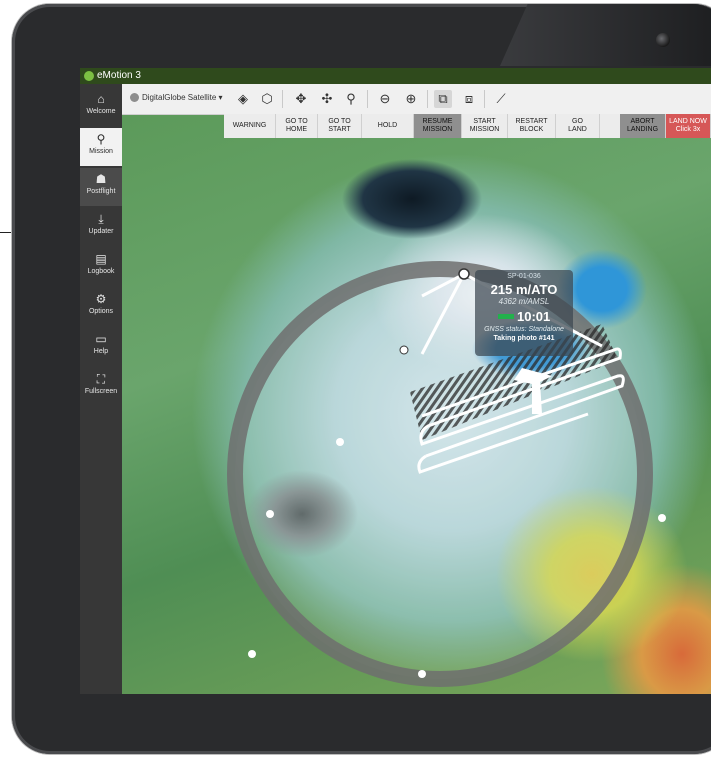 The width and height of the screenshot is (711, 758). Describe the element at coordinates (578, 126) in the screenshot. I see `go-land-button: GO LAND` at that location.